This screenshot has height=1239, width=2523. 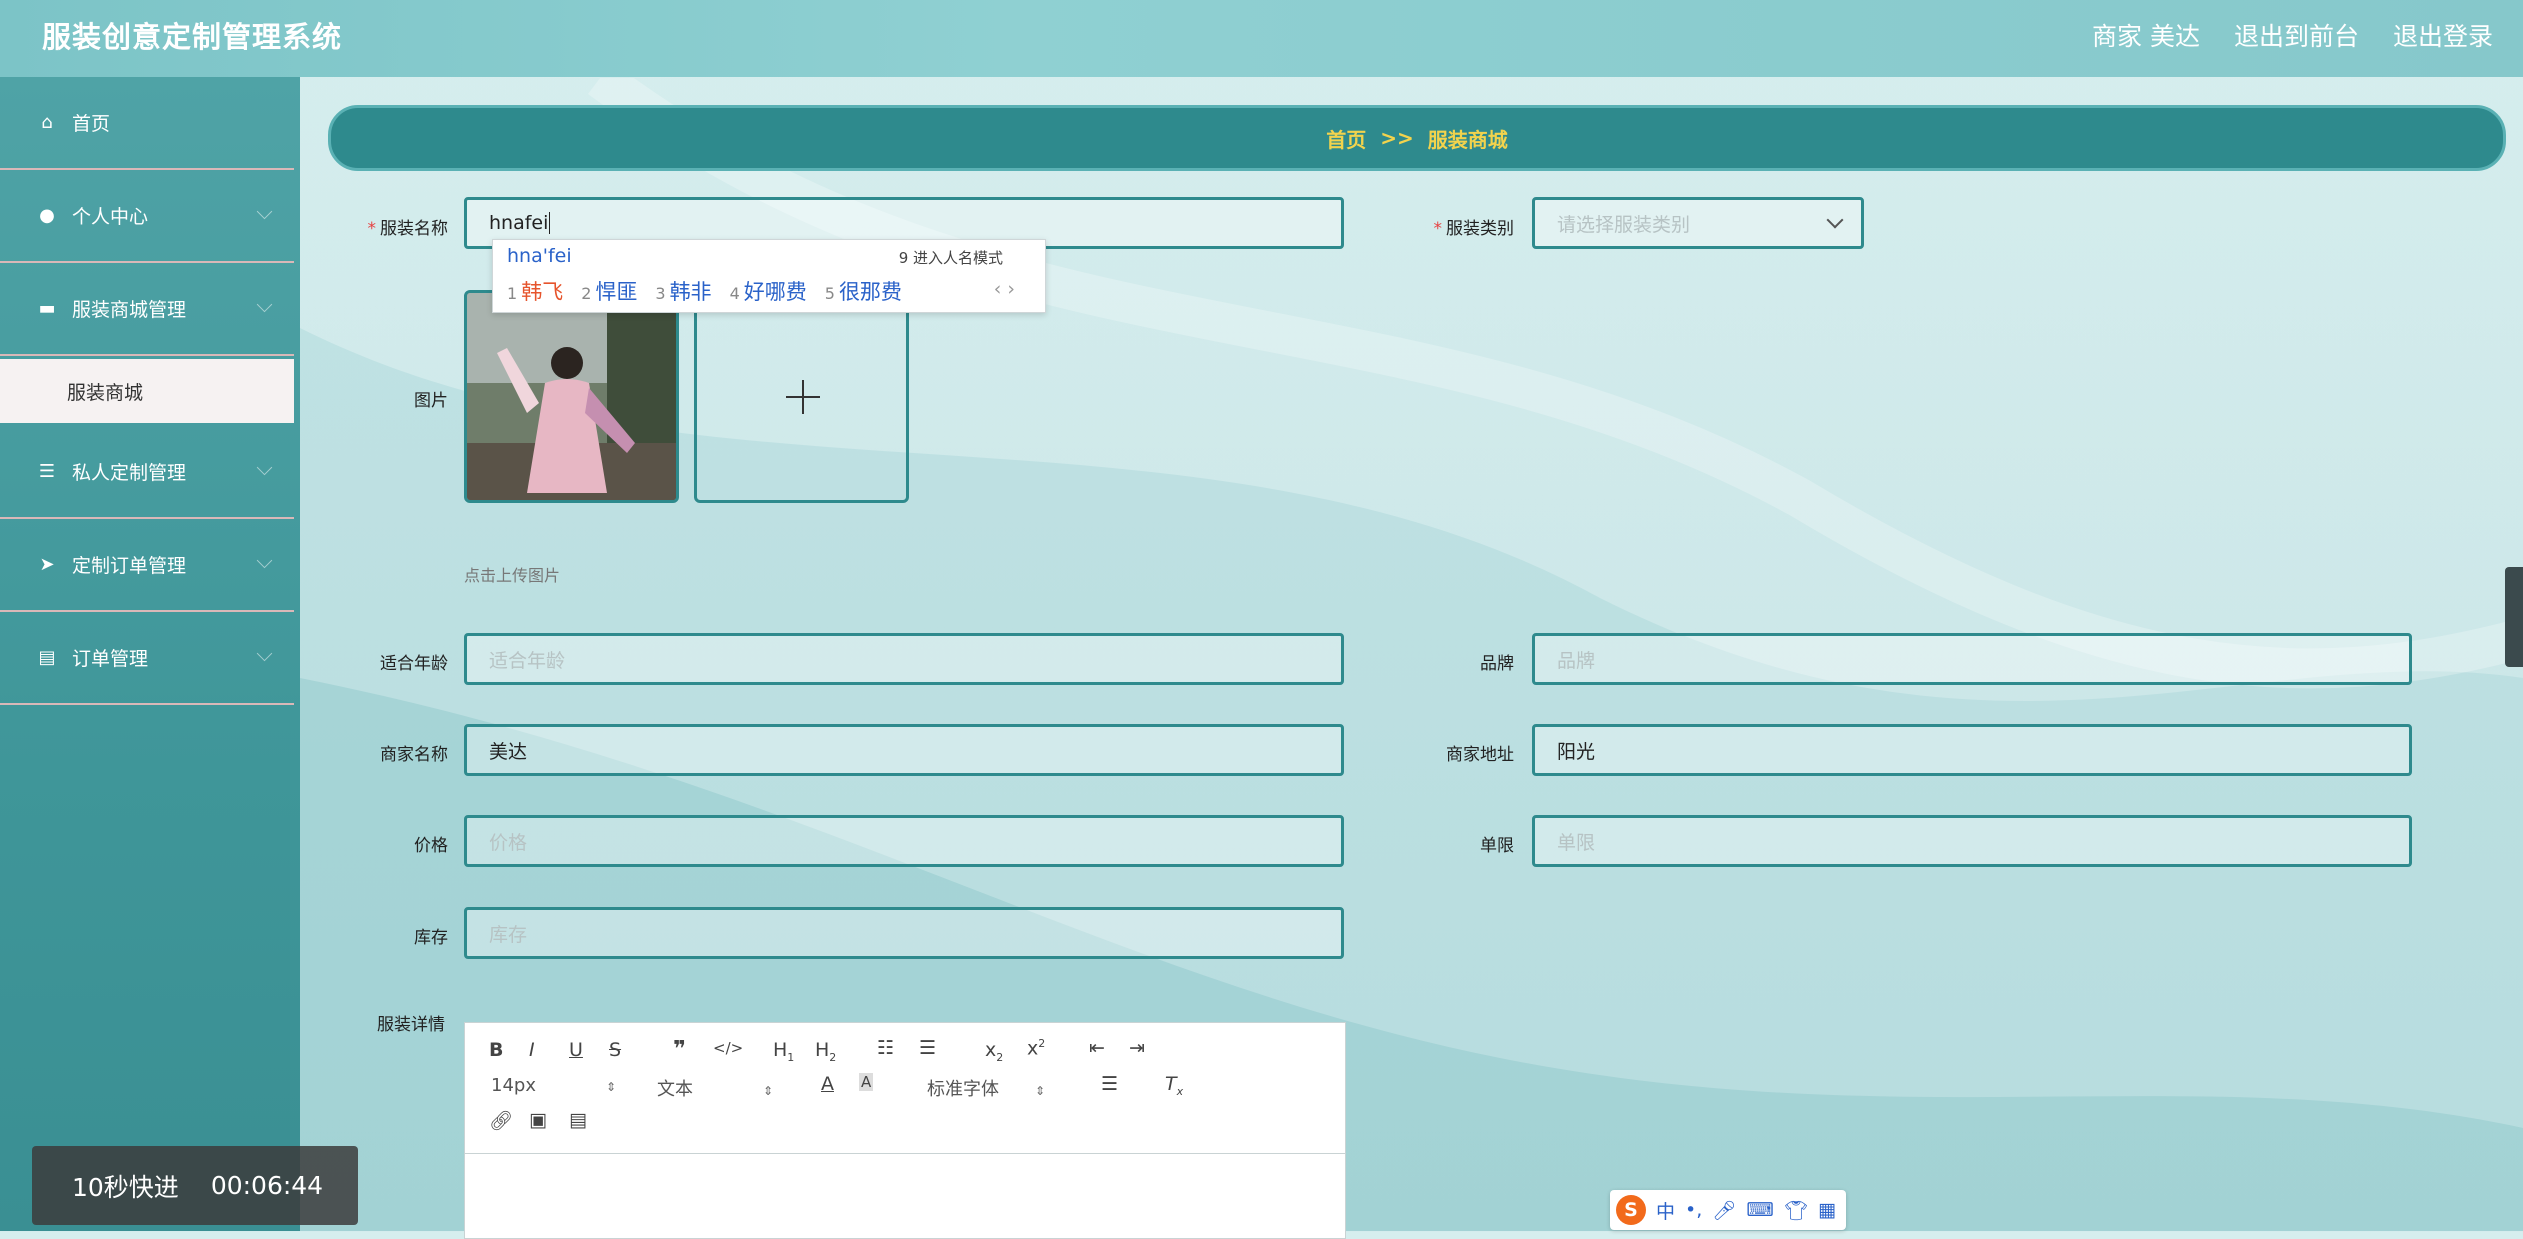 I want to click on ime-status-bar: S 中 •, 🎤︎ ⌨ 👕︎ ▦, so click(x=1728, y=1210).